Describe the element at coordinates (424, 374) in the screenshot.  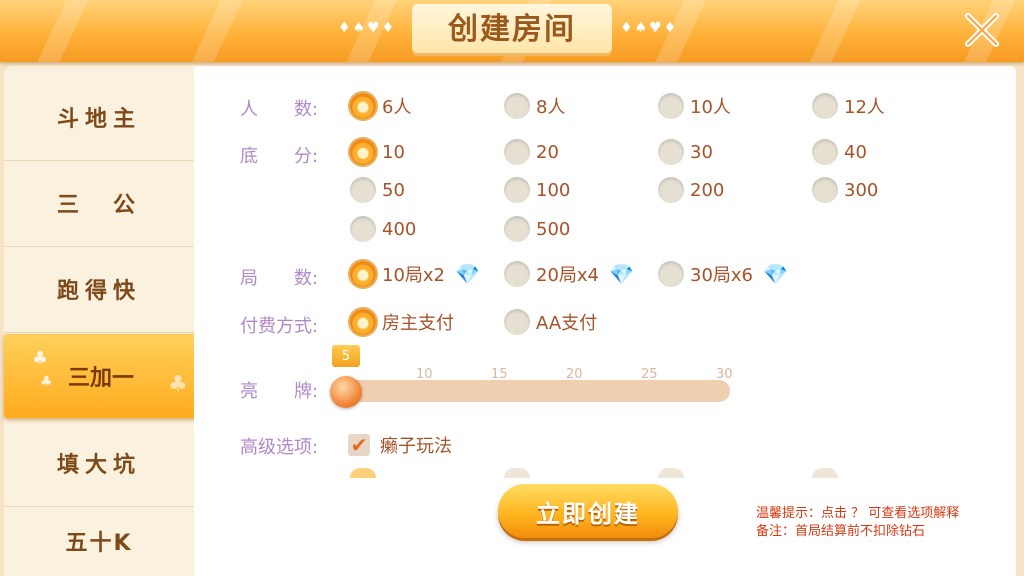
I see `slider-tick: 10` at that location.